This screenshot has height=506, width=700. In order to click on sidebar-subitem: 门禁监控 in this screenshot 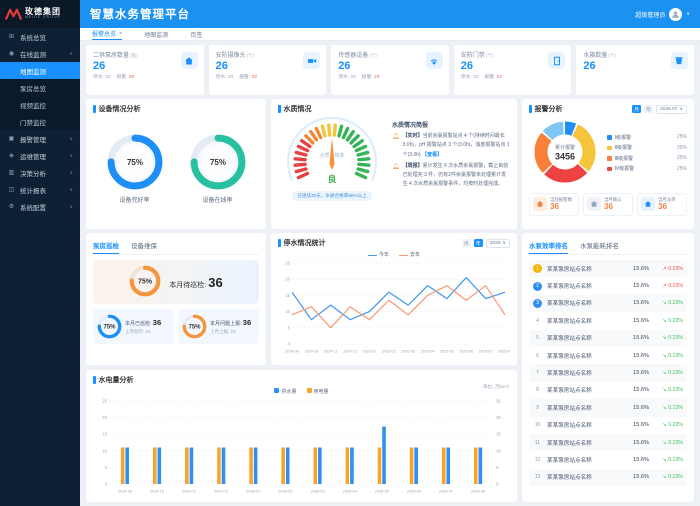, I will do `click(40, 121)`.